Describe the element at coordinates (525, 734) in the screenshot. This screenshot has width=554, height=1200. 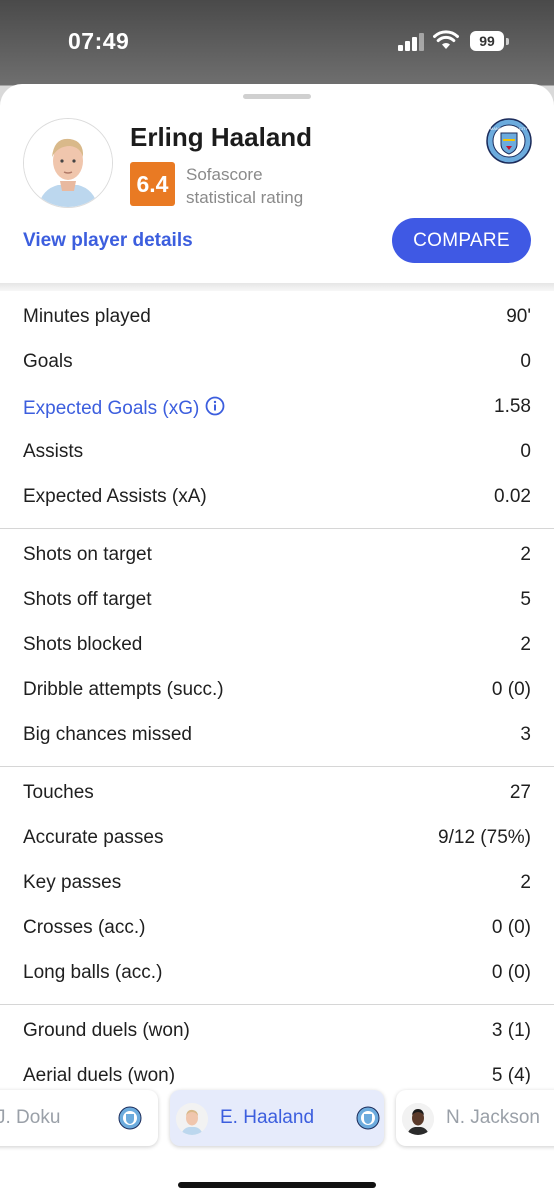
I see `stat-value: 3` at that location.